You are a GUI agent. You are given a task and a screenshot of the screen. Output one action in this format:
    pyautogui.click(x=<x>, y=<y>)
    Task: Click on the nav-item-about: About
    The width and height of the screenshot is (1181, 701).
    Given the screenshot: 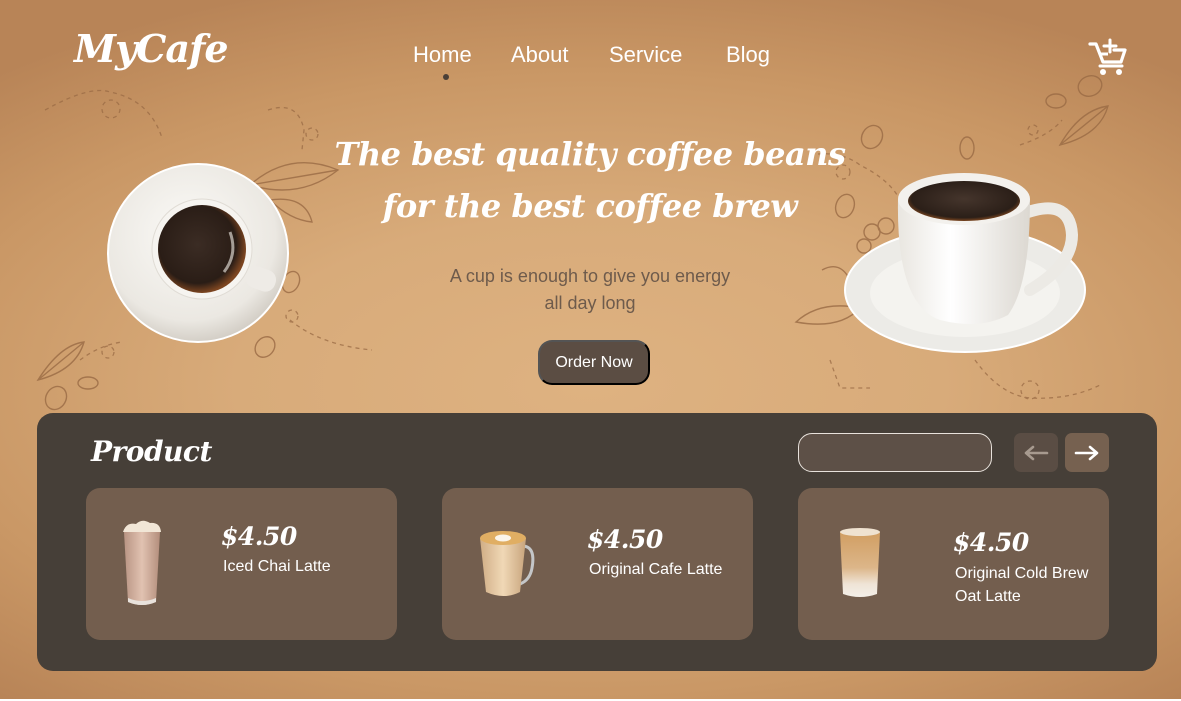 What is the action you would take?
    pyautogui.click(x=540, y=55)
    